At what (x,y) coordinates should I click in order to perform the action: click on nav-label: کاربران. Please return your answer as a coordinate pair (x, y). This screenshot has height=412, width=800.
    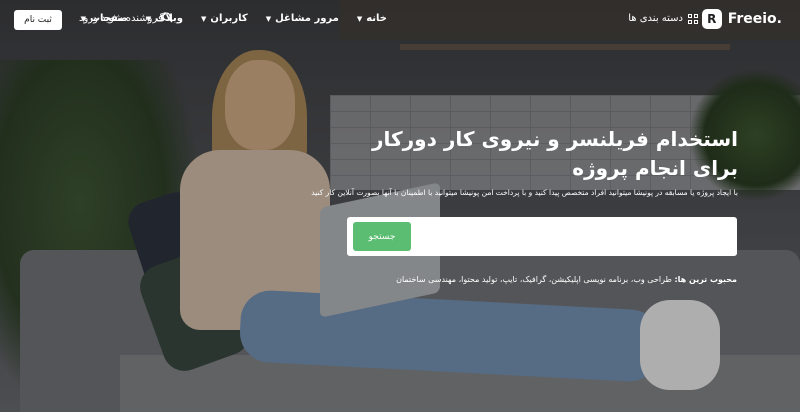
    Looking at the image, I should click on (229, 18).